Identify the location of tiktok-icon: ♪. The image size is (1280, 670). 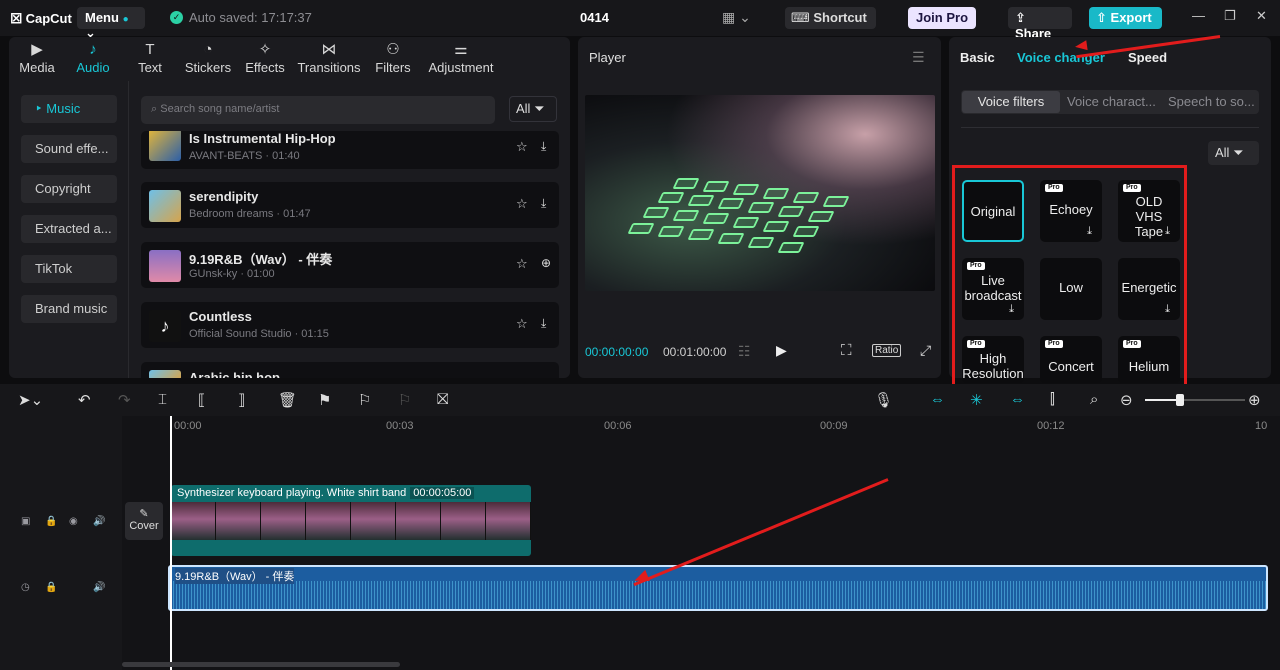
(165, 326).